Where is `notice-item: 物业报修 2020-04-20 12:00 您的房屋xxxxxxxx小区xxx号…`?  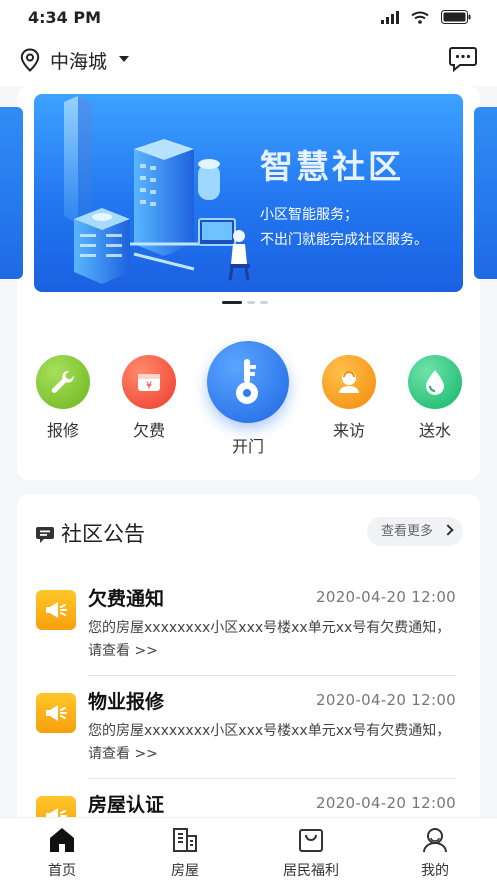
notice-item: 物业报修 2020-04-20 12:00 您的房屋xxxxxxxx小区xxx号… is located at coordinates (248, 727).